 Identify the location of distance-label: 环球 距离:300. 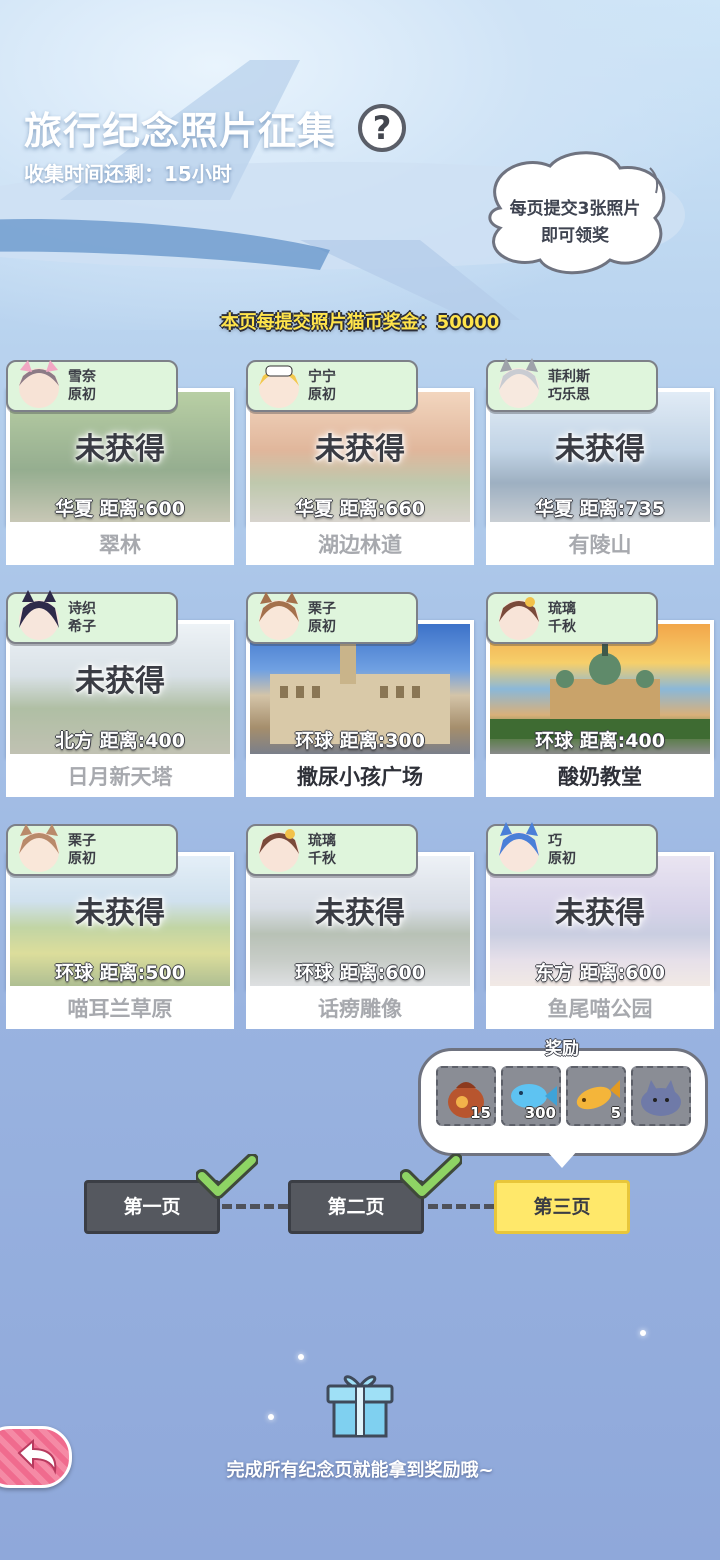
(360, 741).